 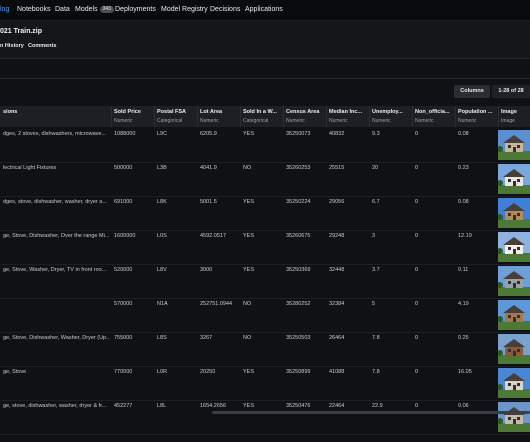 I want to click on column-header-median-income: Median Inc... Numeric, so click(x=348, y=116).